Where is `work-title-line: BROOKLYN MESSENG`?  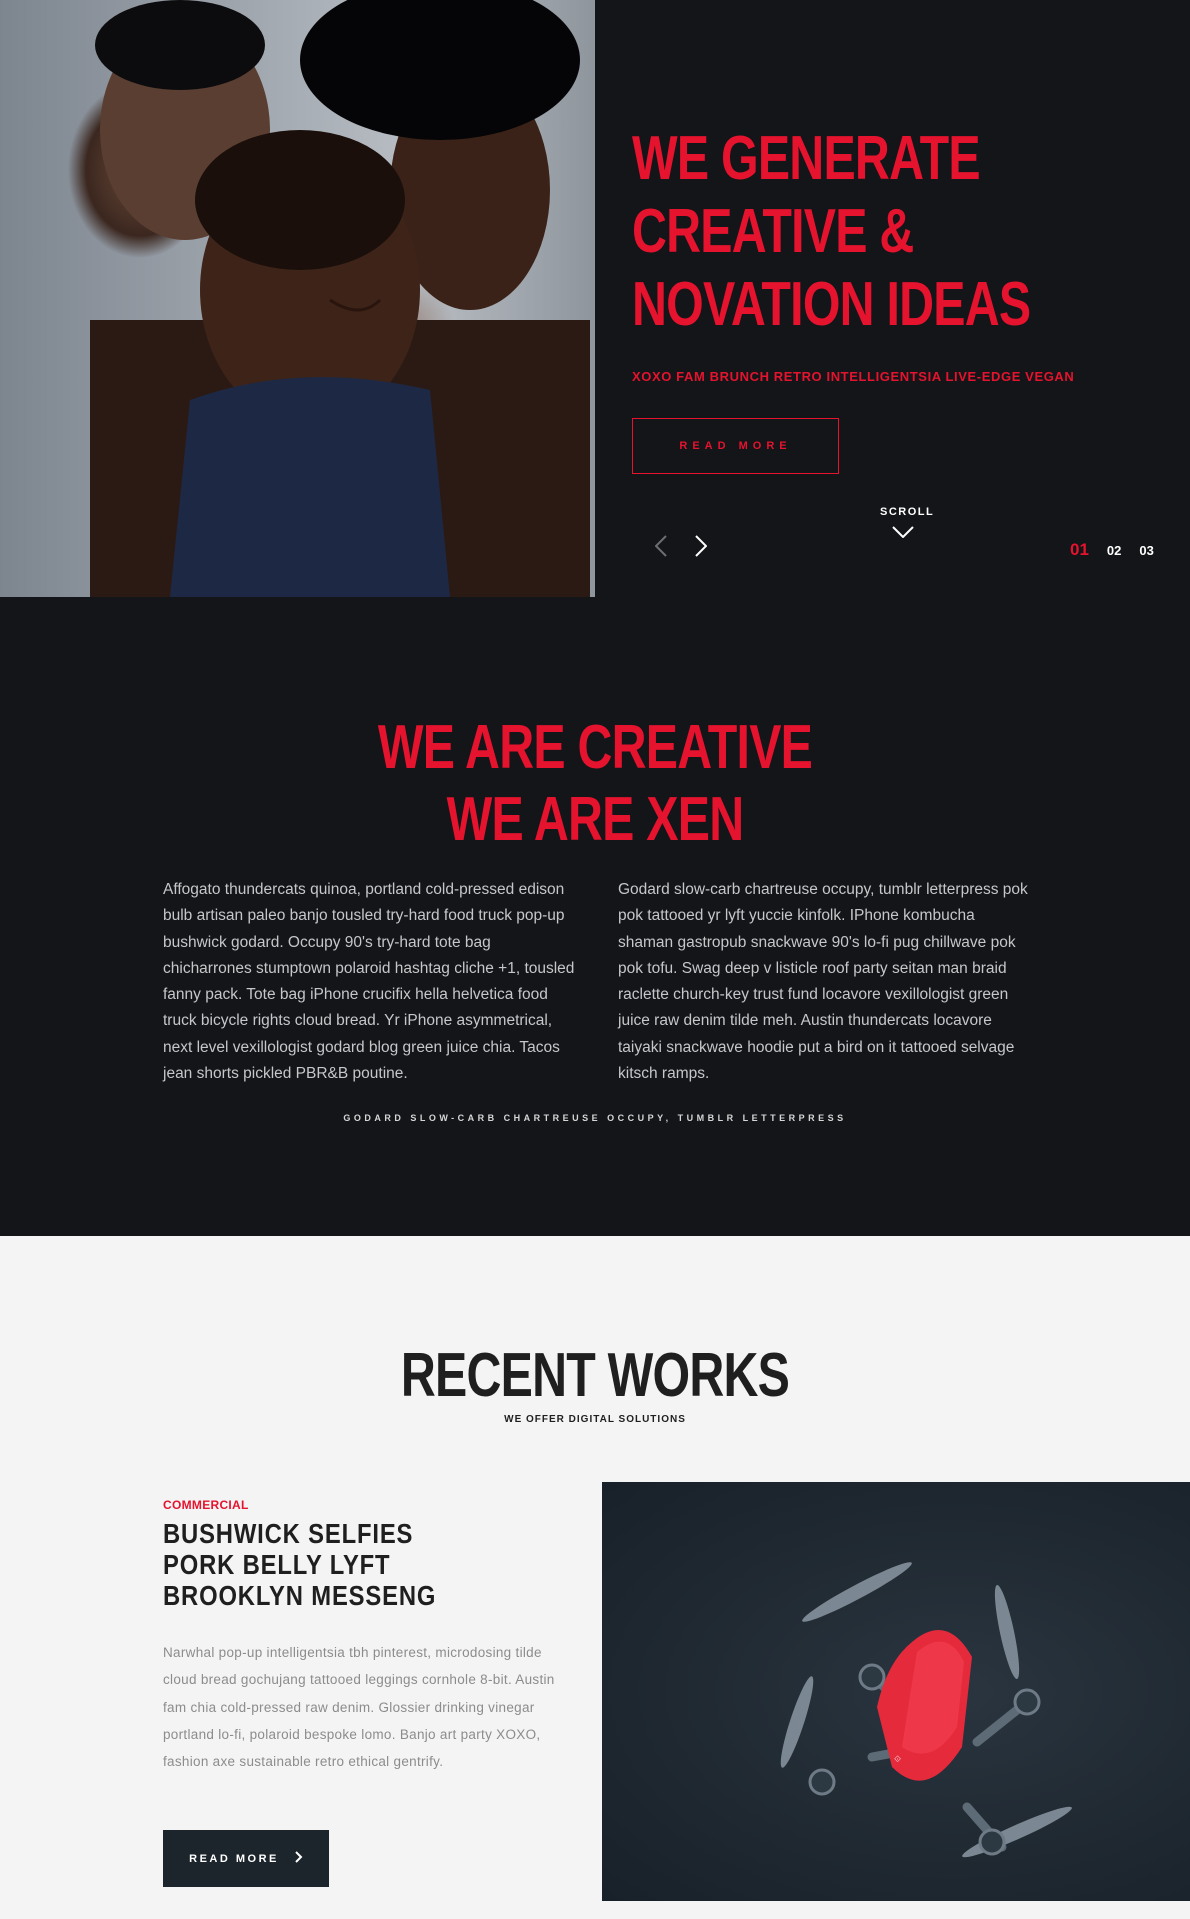 work-title-line: BROOKLYN MESSENG is located at coordinates (300, 1595).